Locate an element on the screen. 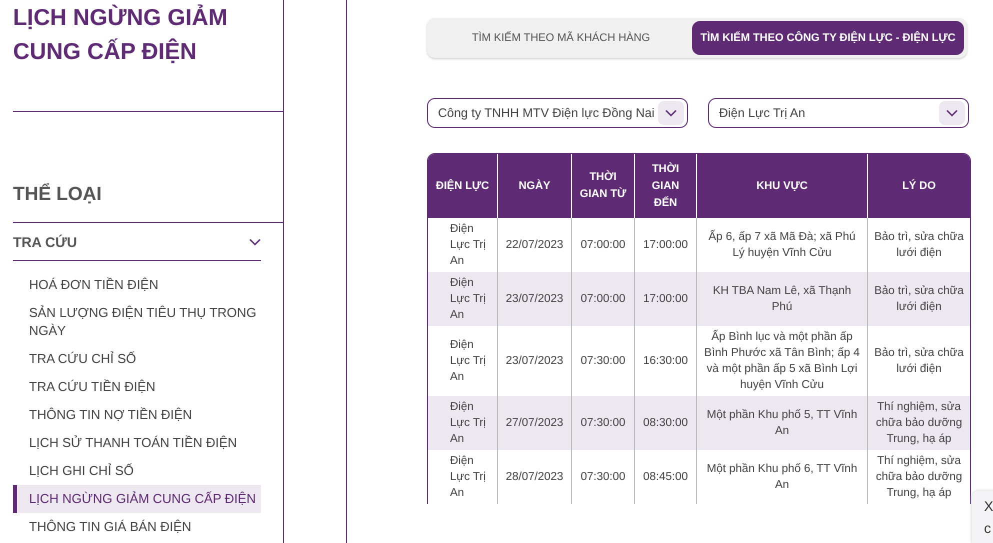  dropdown-field: Điện Lực Trị An is located at coordinates (838, 113).